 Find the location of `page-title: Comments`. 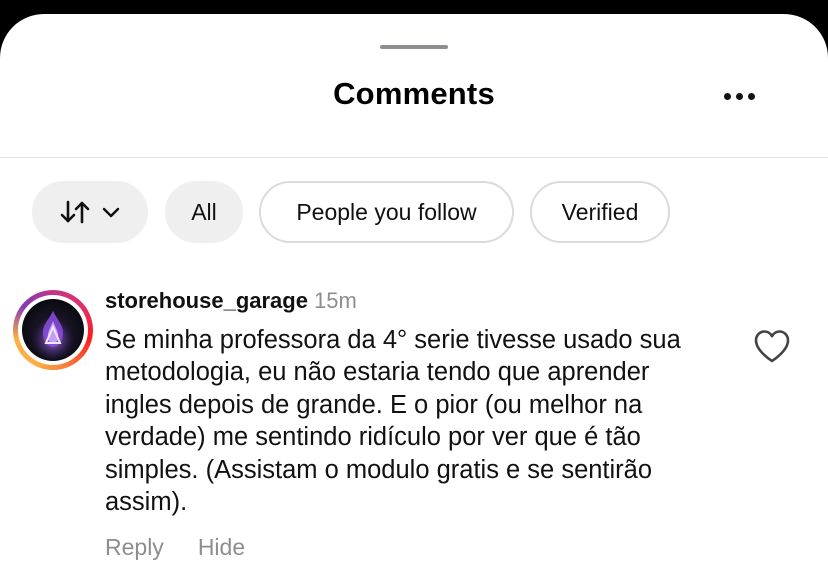

page-title: Comments is located at coordinates (414, 93).